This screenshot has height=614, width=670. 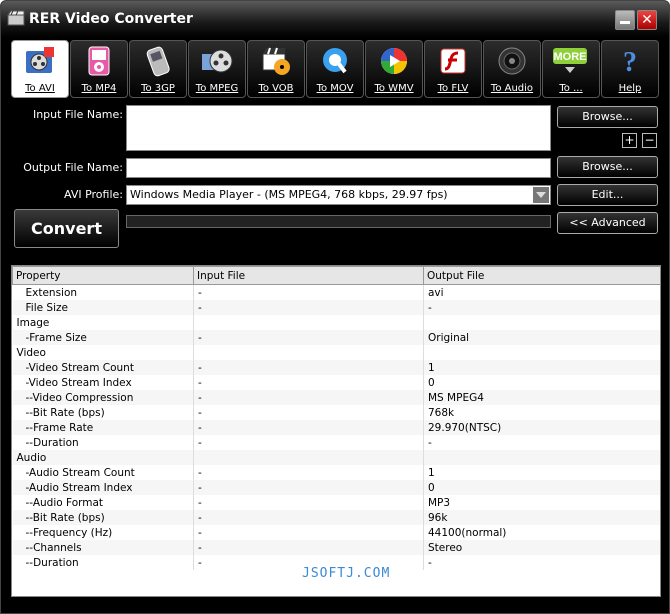 I want to click on table-row: -Frame Size - Original, so click(x=336, y=337).